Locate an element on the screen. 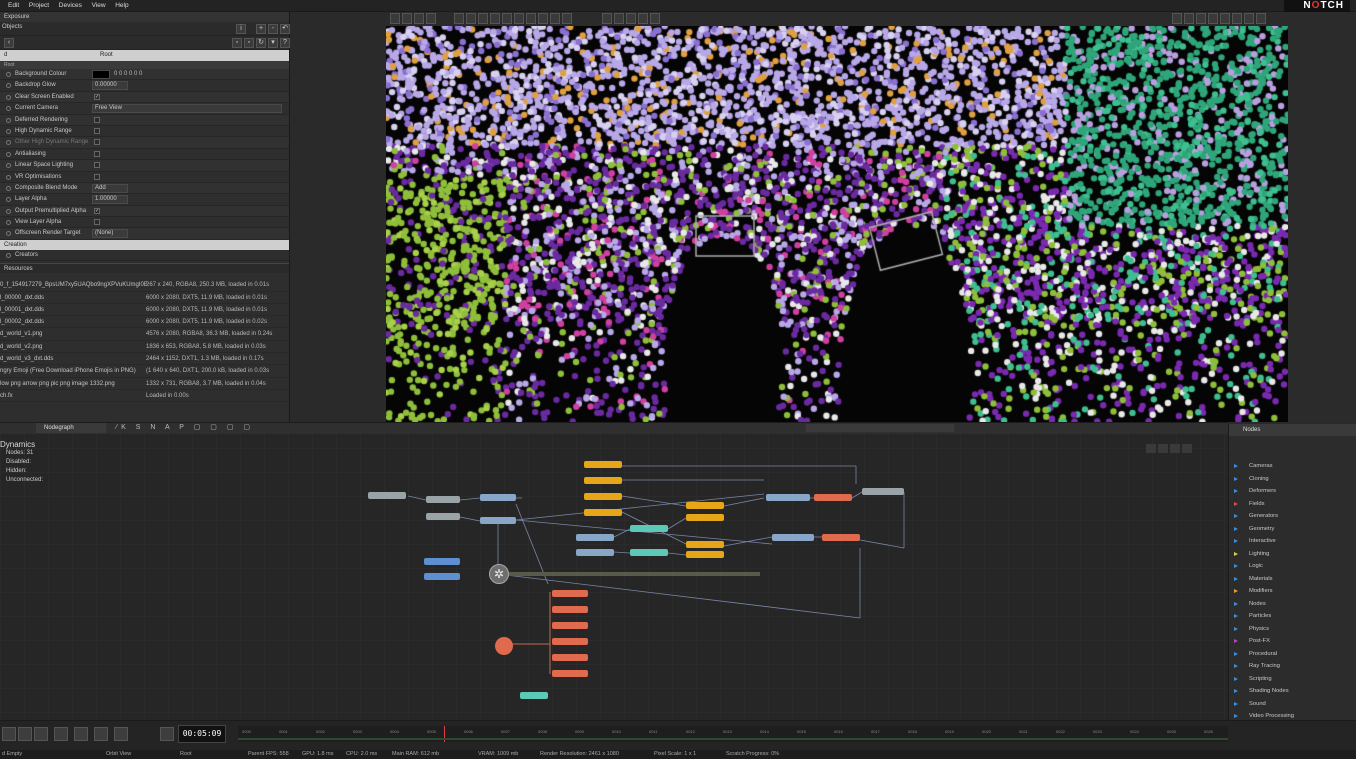 The height and width of the screenshot is (759, 1356). loop-icon is located at coordinates (9, 734).